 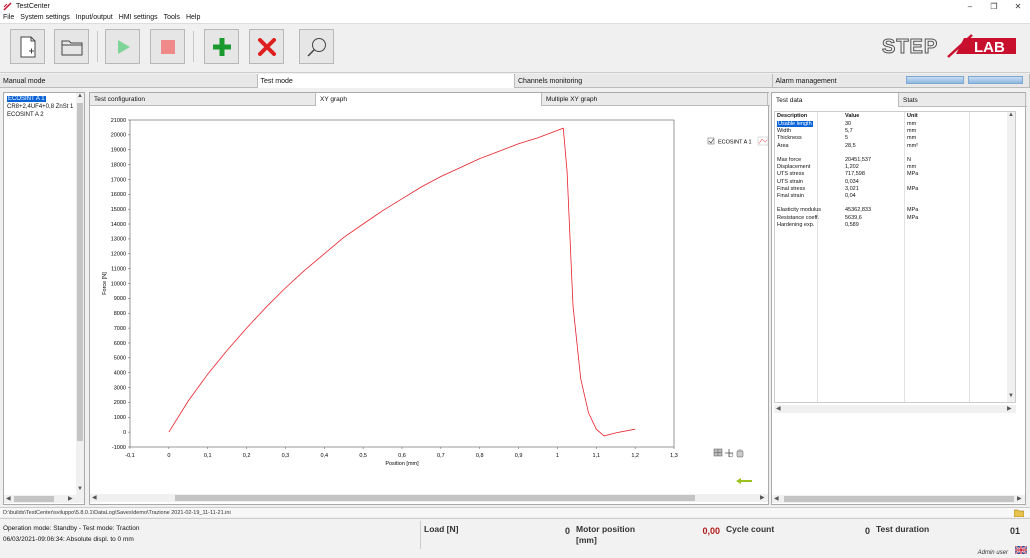 What do you see at coordinates (429, 99) in the screenshot?
I see `tab-xy-graph: XY graph` at bounding box center [429, 99].